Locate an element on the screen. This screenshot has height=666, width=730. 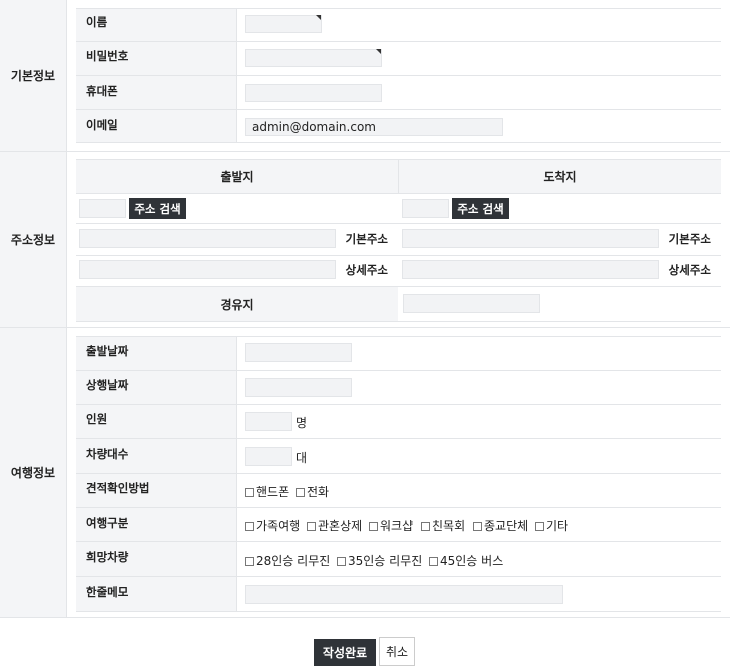
arrival-detail-address-input is located at coordinates (530, 269).